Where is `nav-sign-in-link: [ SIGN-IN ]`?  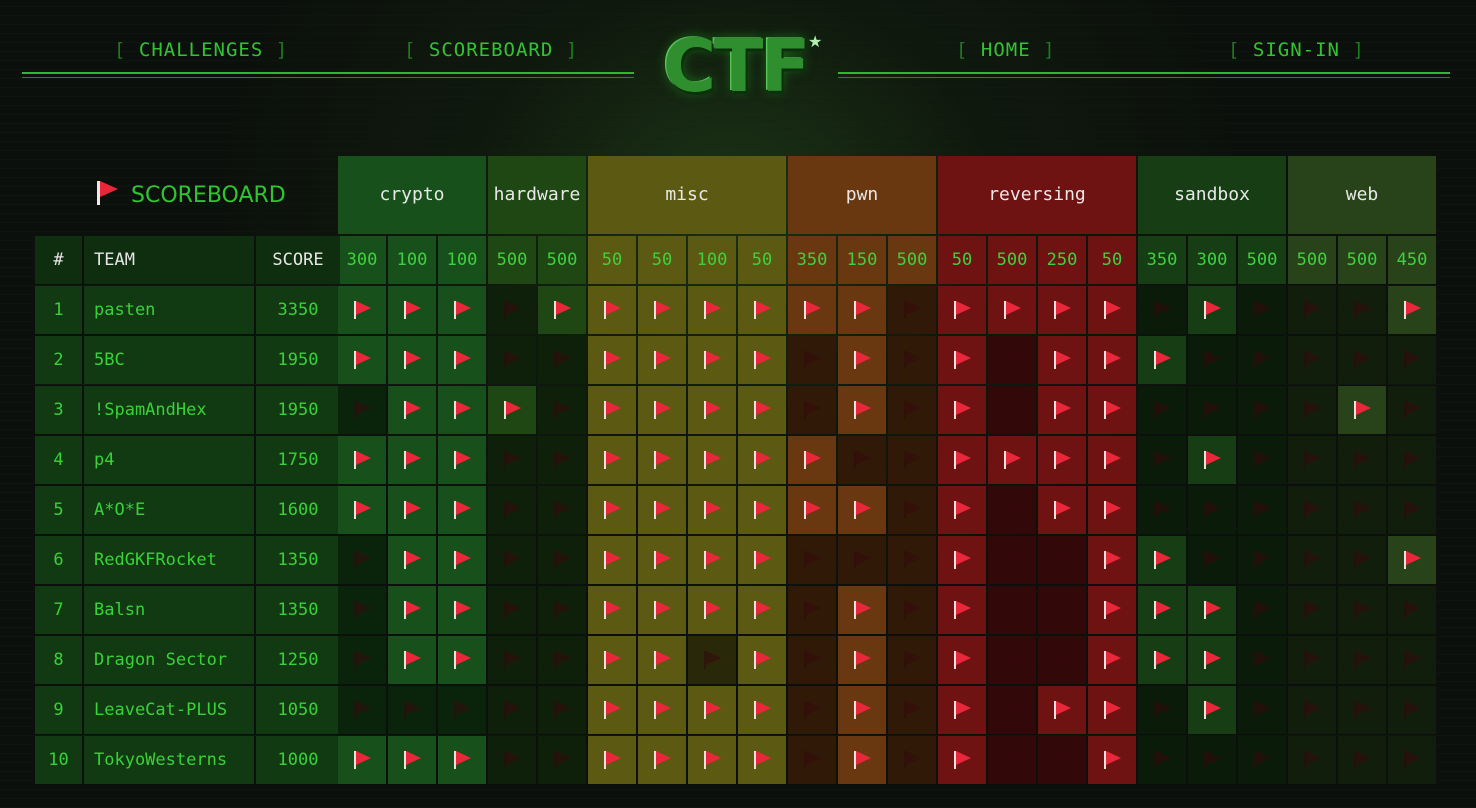 nav-sign-in-link: [ SIGN-IN ] is located at coordinates (1296, 50).